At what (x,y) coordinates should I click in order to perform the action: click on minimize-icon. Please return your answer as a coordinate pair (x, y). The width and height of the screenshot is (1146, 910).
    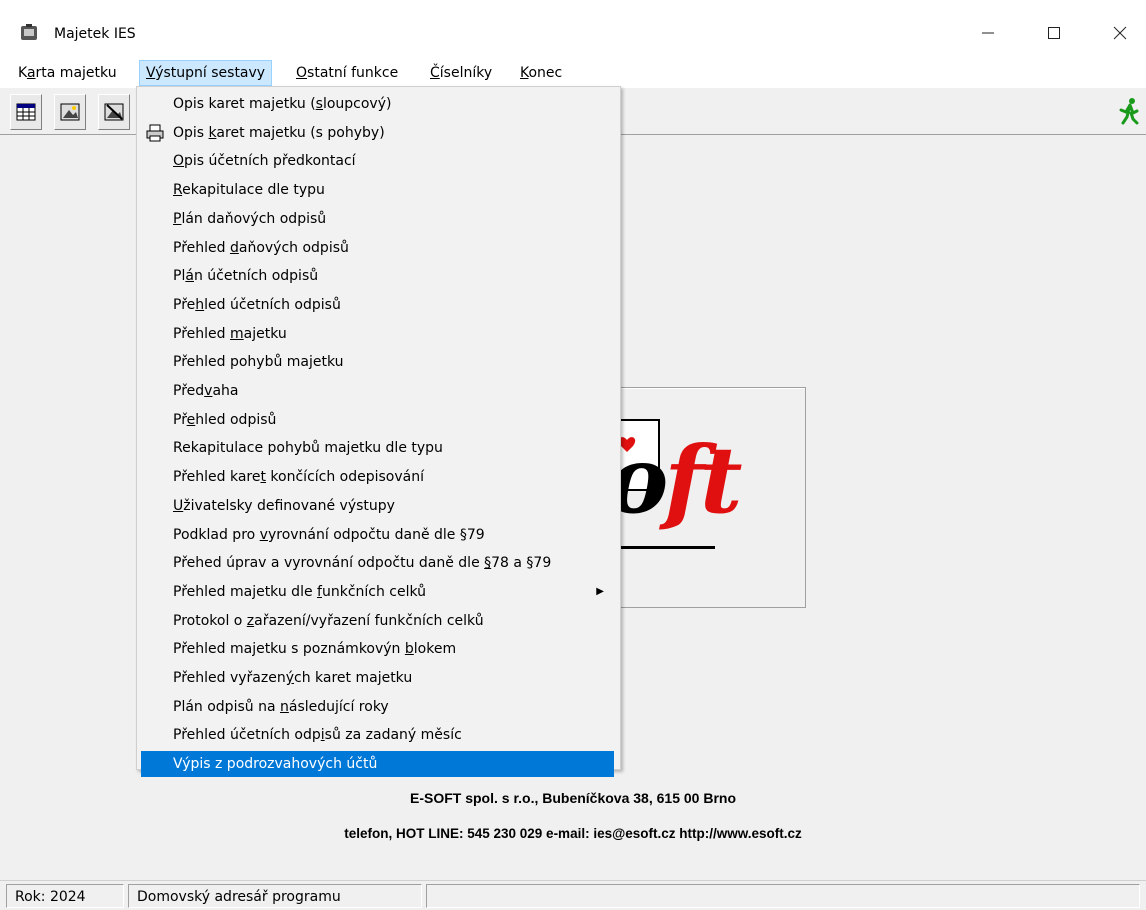
    Looking at the image, I should click on (988, 33).